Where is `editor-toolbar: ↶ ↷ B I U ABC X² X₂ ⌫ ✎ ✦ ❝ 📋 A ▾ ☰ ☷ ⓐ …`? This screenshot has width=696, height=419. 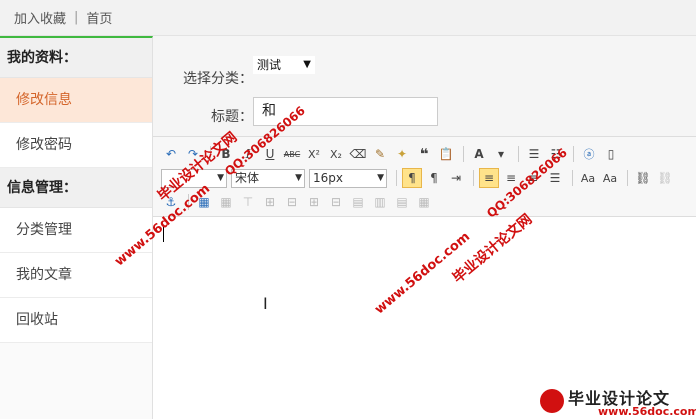
editor-toolbar: ↶ ↷ B I U ABC X² X₂ ⌫ ✎ ✦ ❝ 📋 A ▾ ☰ ☷ ⓐ … is located at coordinates (424, 177).